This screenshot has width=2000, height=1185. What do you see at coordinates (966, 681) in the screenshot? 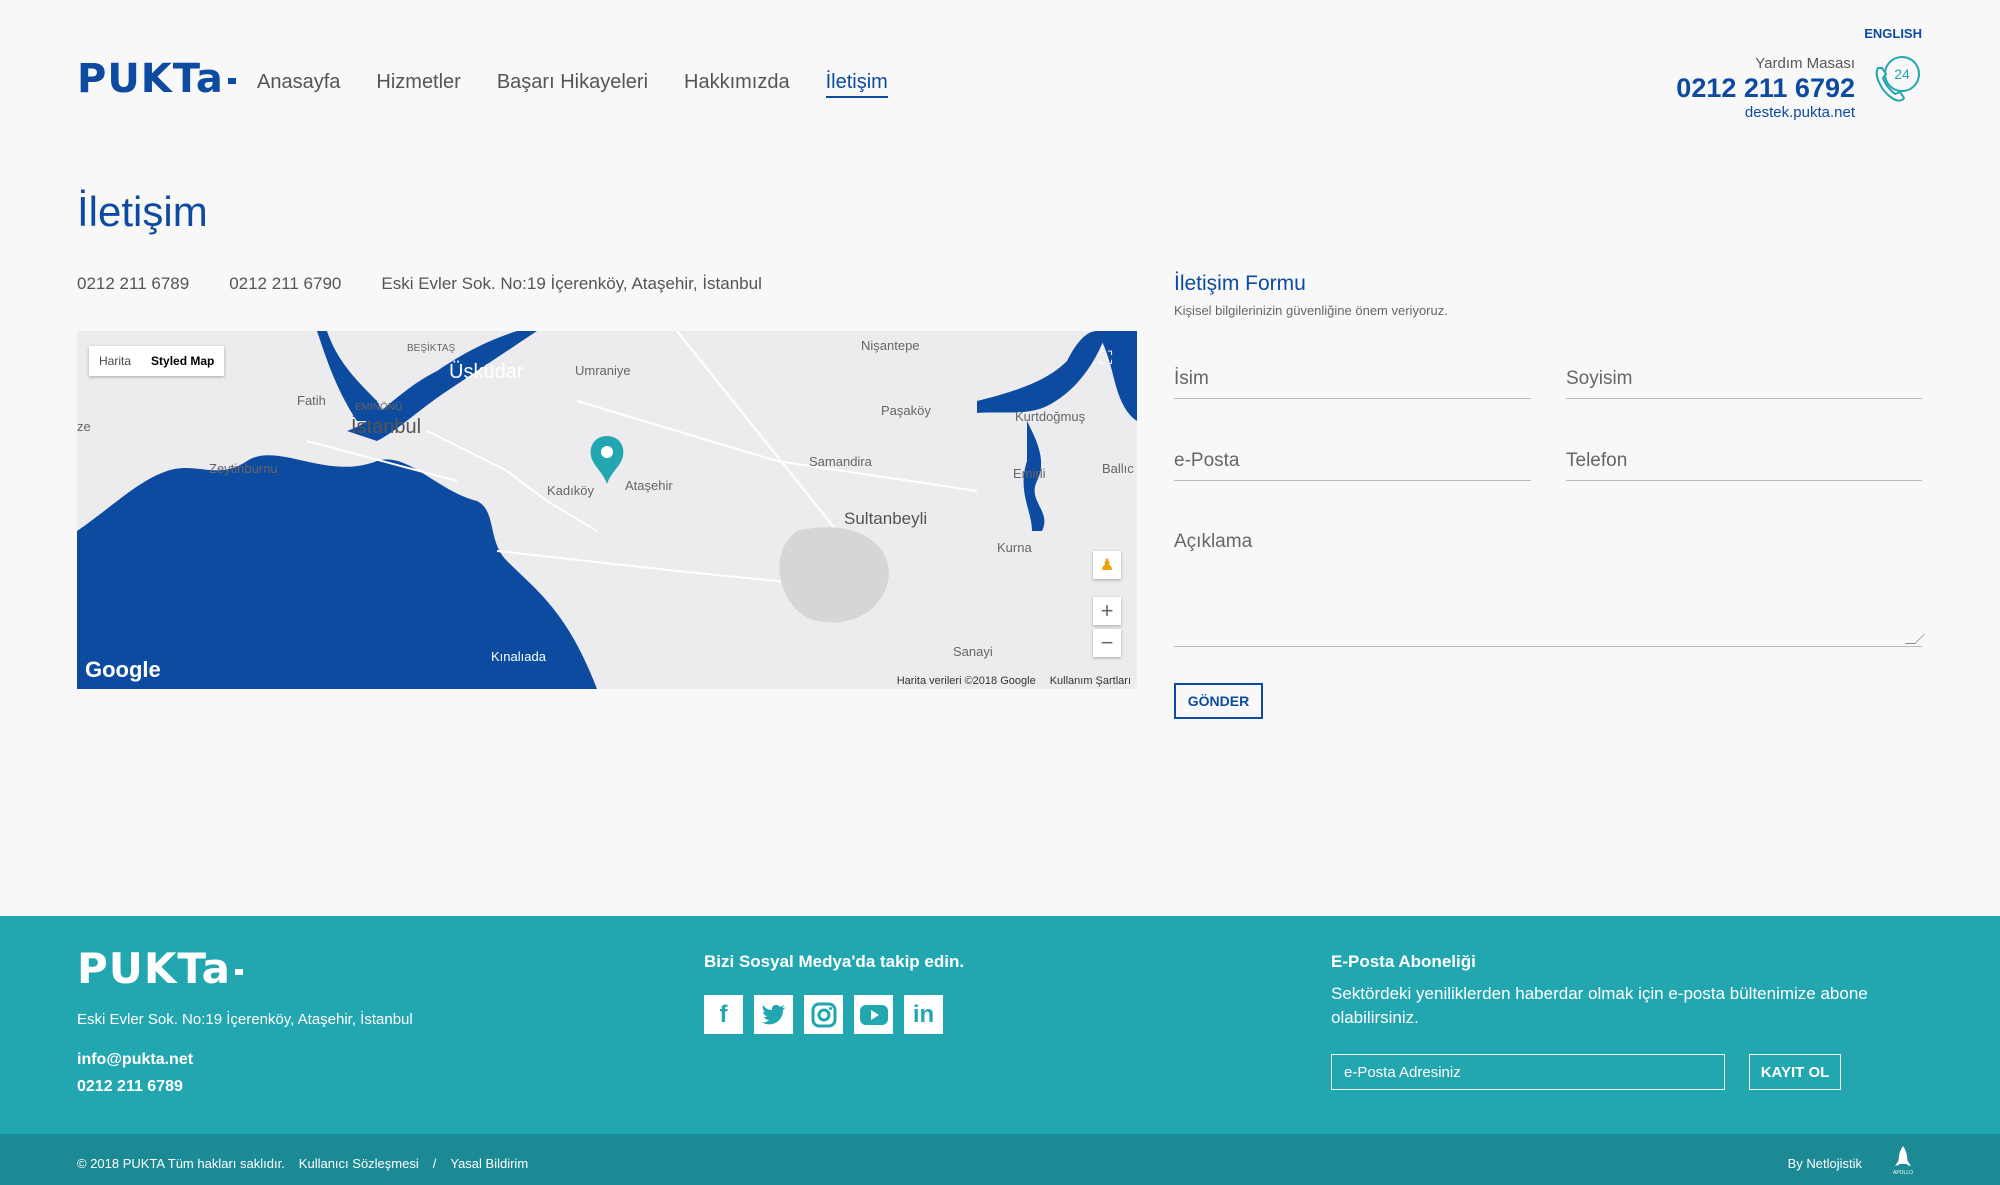
I see `map-data-credit: Harita verileri ©2018 Google` at bounding box center [966, 681].